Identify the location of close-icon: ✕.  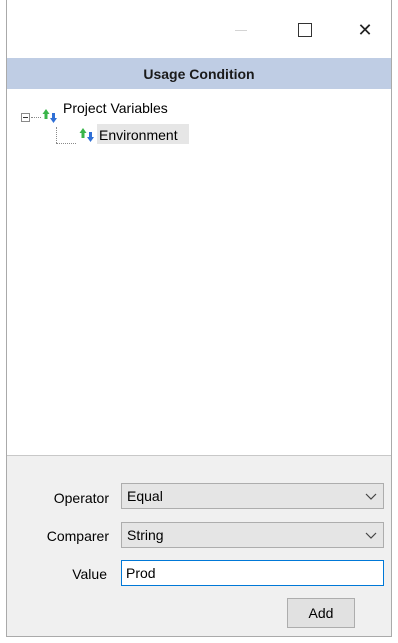
(365, 29).